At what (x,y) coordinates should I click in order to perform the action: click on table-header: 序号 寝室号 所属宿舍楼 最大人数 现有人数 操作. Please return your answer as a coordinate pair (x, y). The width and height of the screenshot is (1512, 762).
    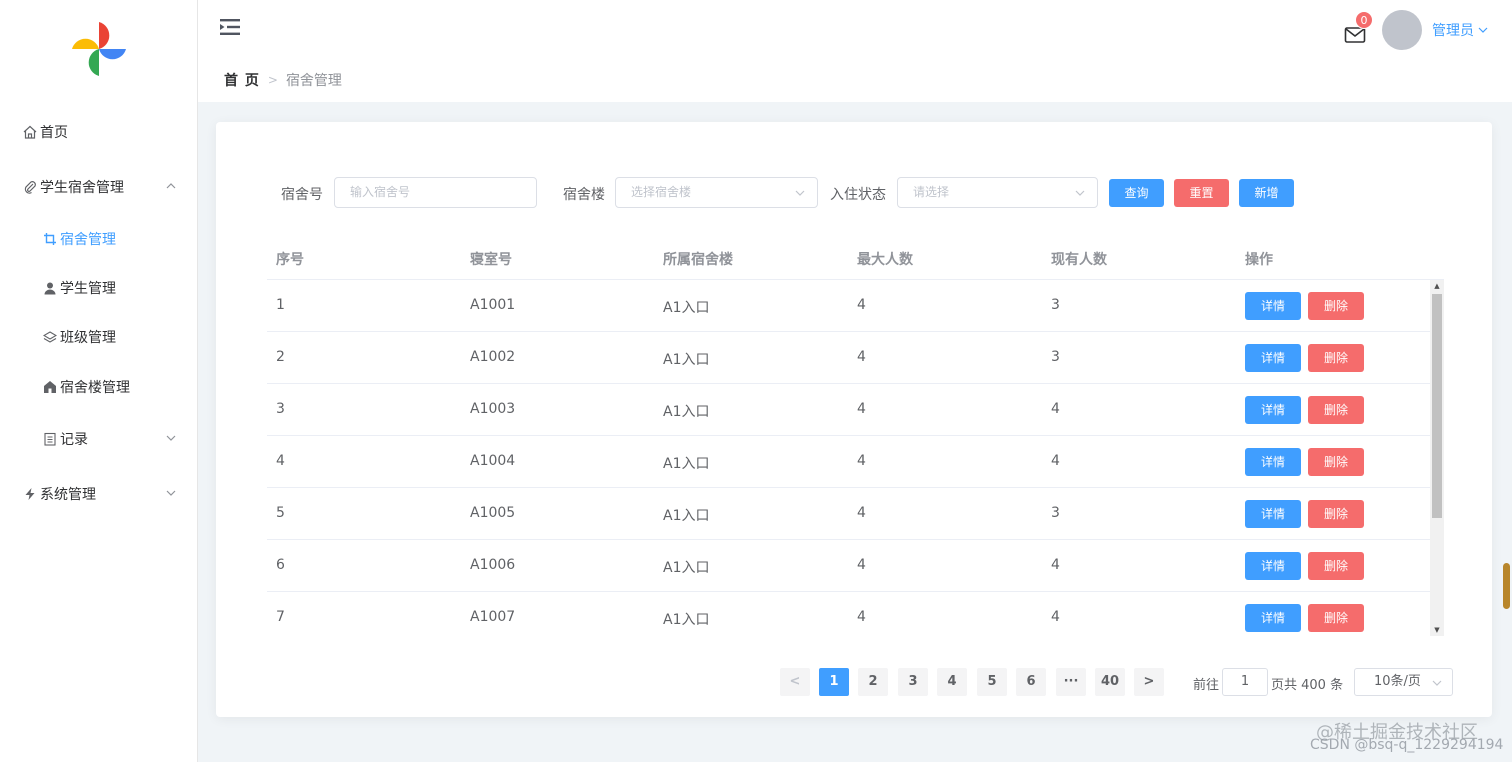
    Looking at the image, I should click on (855, 258).